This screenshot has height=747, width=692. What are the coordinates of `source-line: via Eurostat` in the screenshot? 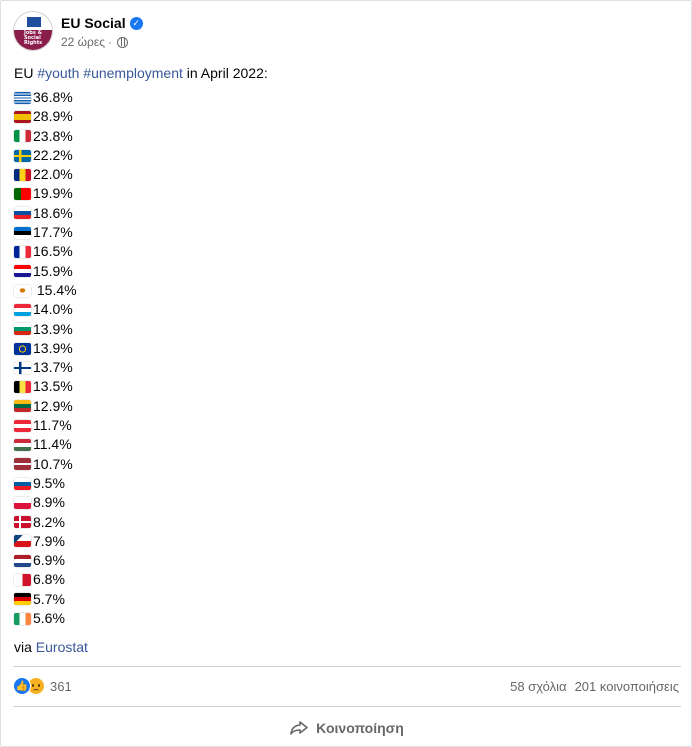 It's located at (51, 647).